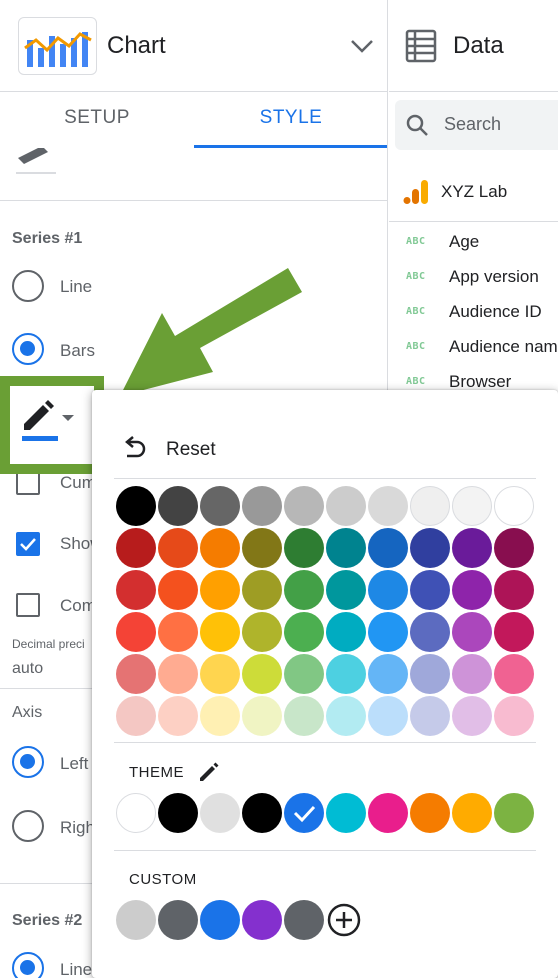 This screenshot has height=978, width=558. Describe the element at coordinates (416, 192) in the screenshot. I see `analytics-logo-icon` at that location.